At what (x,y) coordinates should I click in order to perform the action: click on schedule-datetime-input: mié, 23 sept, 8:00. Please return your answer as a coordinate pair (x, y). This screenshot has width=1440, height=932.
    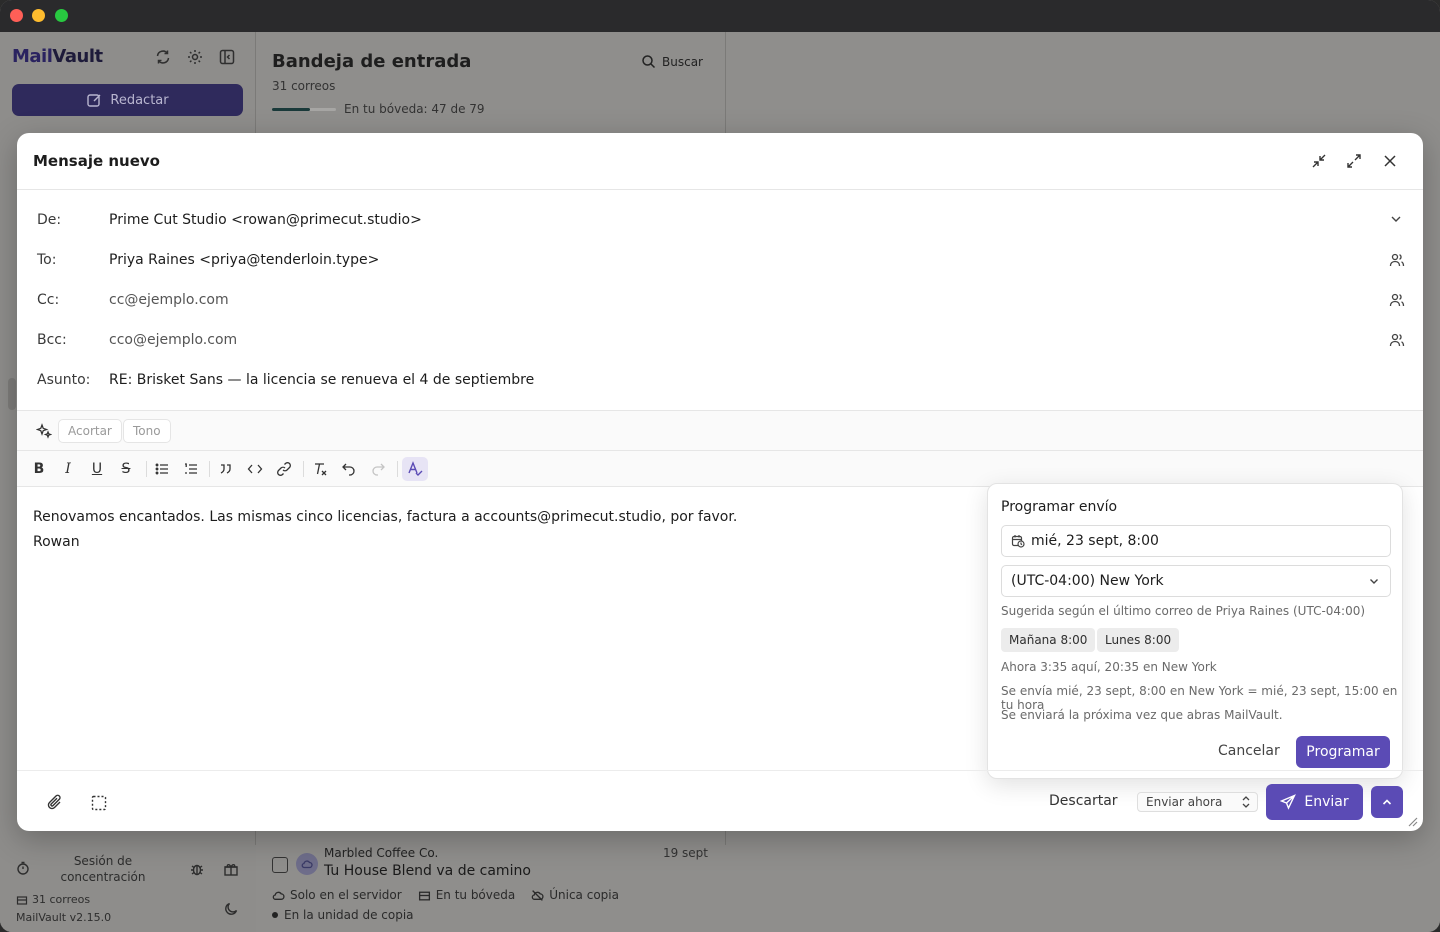
    Looking at the image, I should click on (1196, 541).